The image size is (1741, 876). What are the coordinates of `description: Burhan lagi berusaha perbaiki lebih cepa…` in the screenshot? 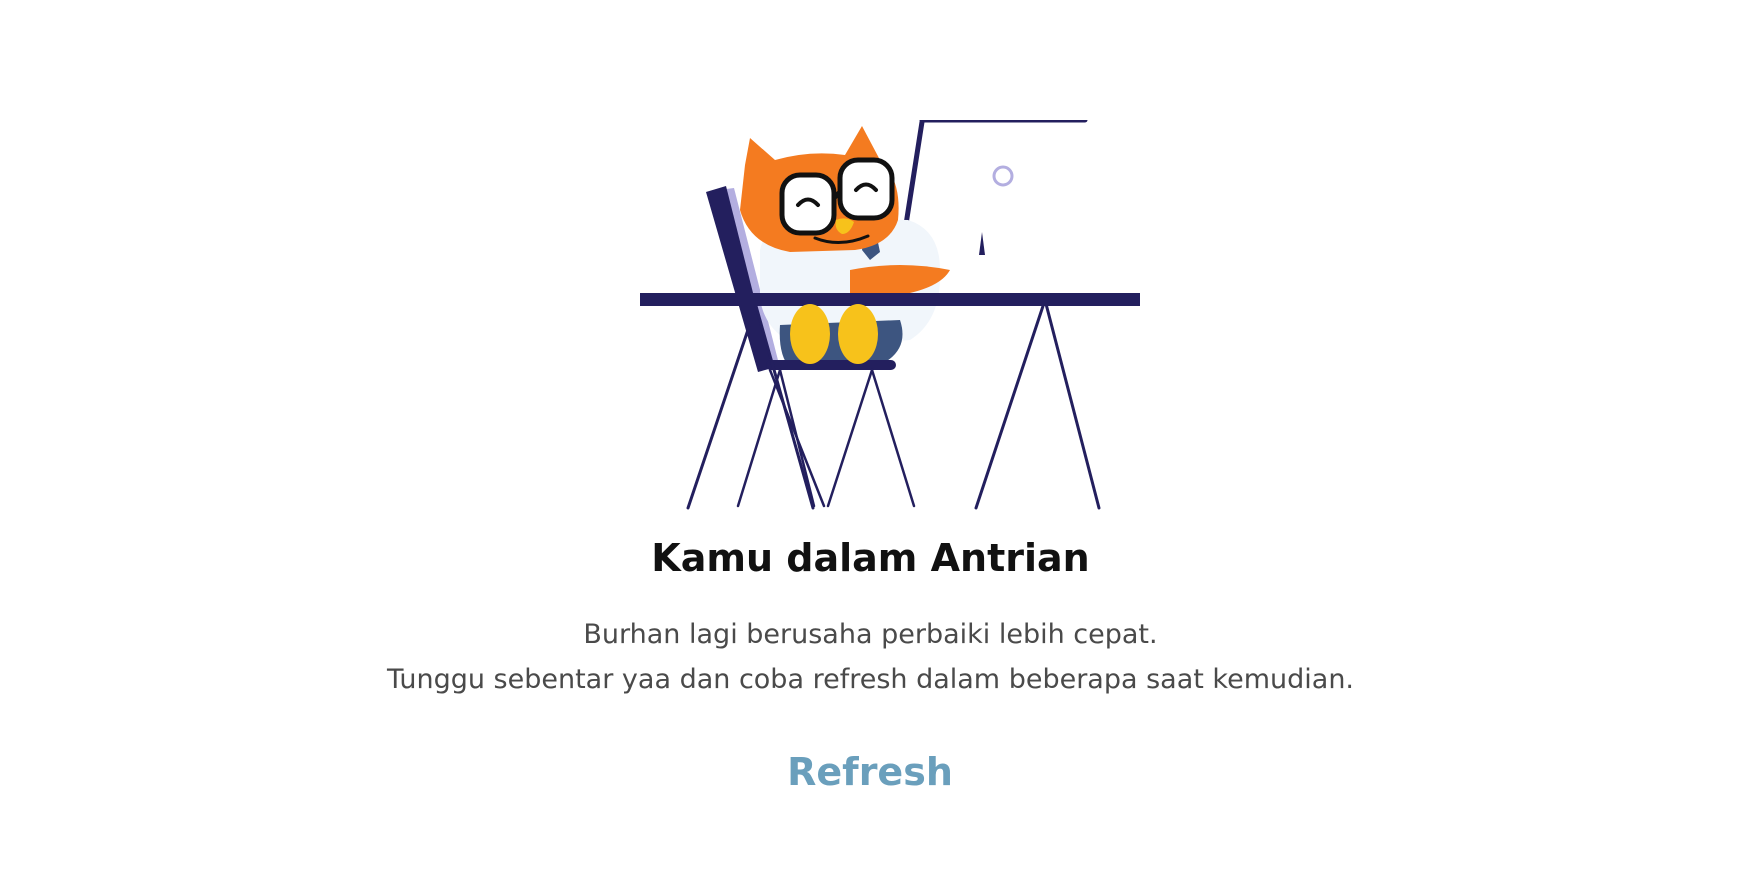 It's located at (870, 657).